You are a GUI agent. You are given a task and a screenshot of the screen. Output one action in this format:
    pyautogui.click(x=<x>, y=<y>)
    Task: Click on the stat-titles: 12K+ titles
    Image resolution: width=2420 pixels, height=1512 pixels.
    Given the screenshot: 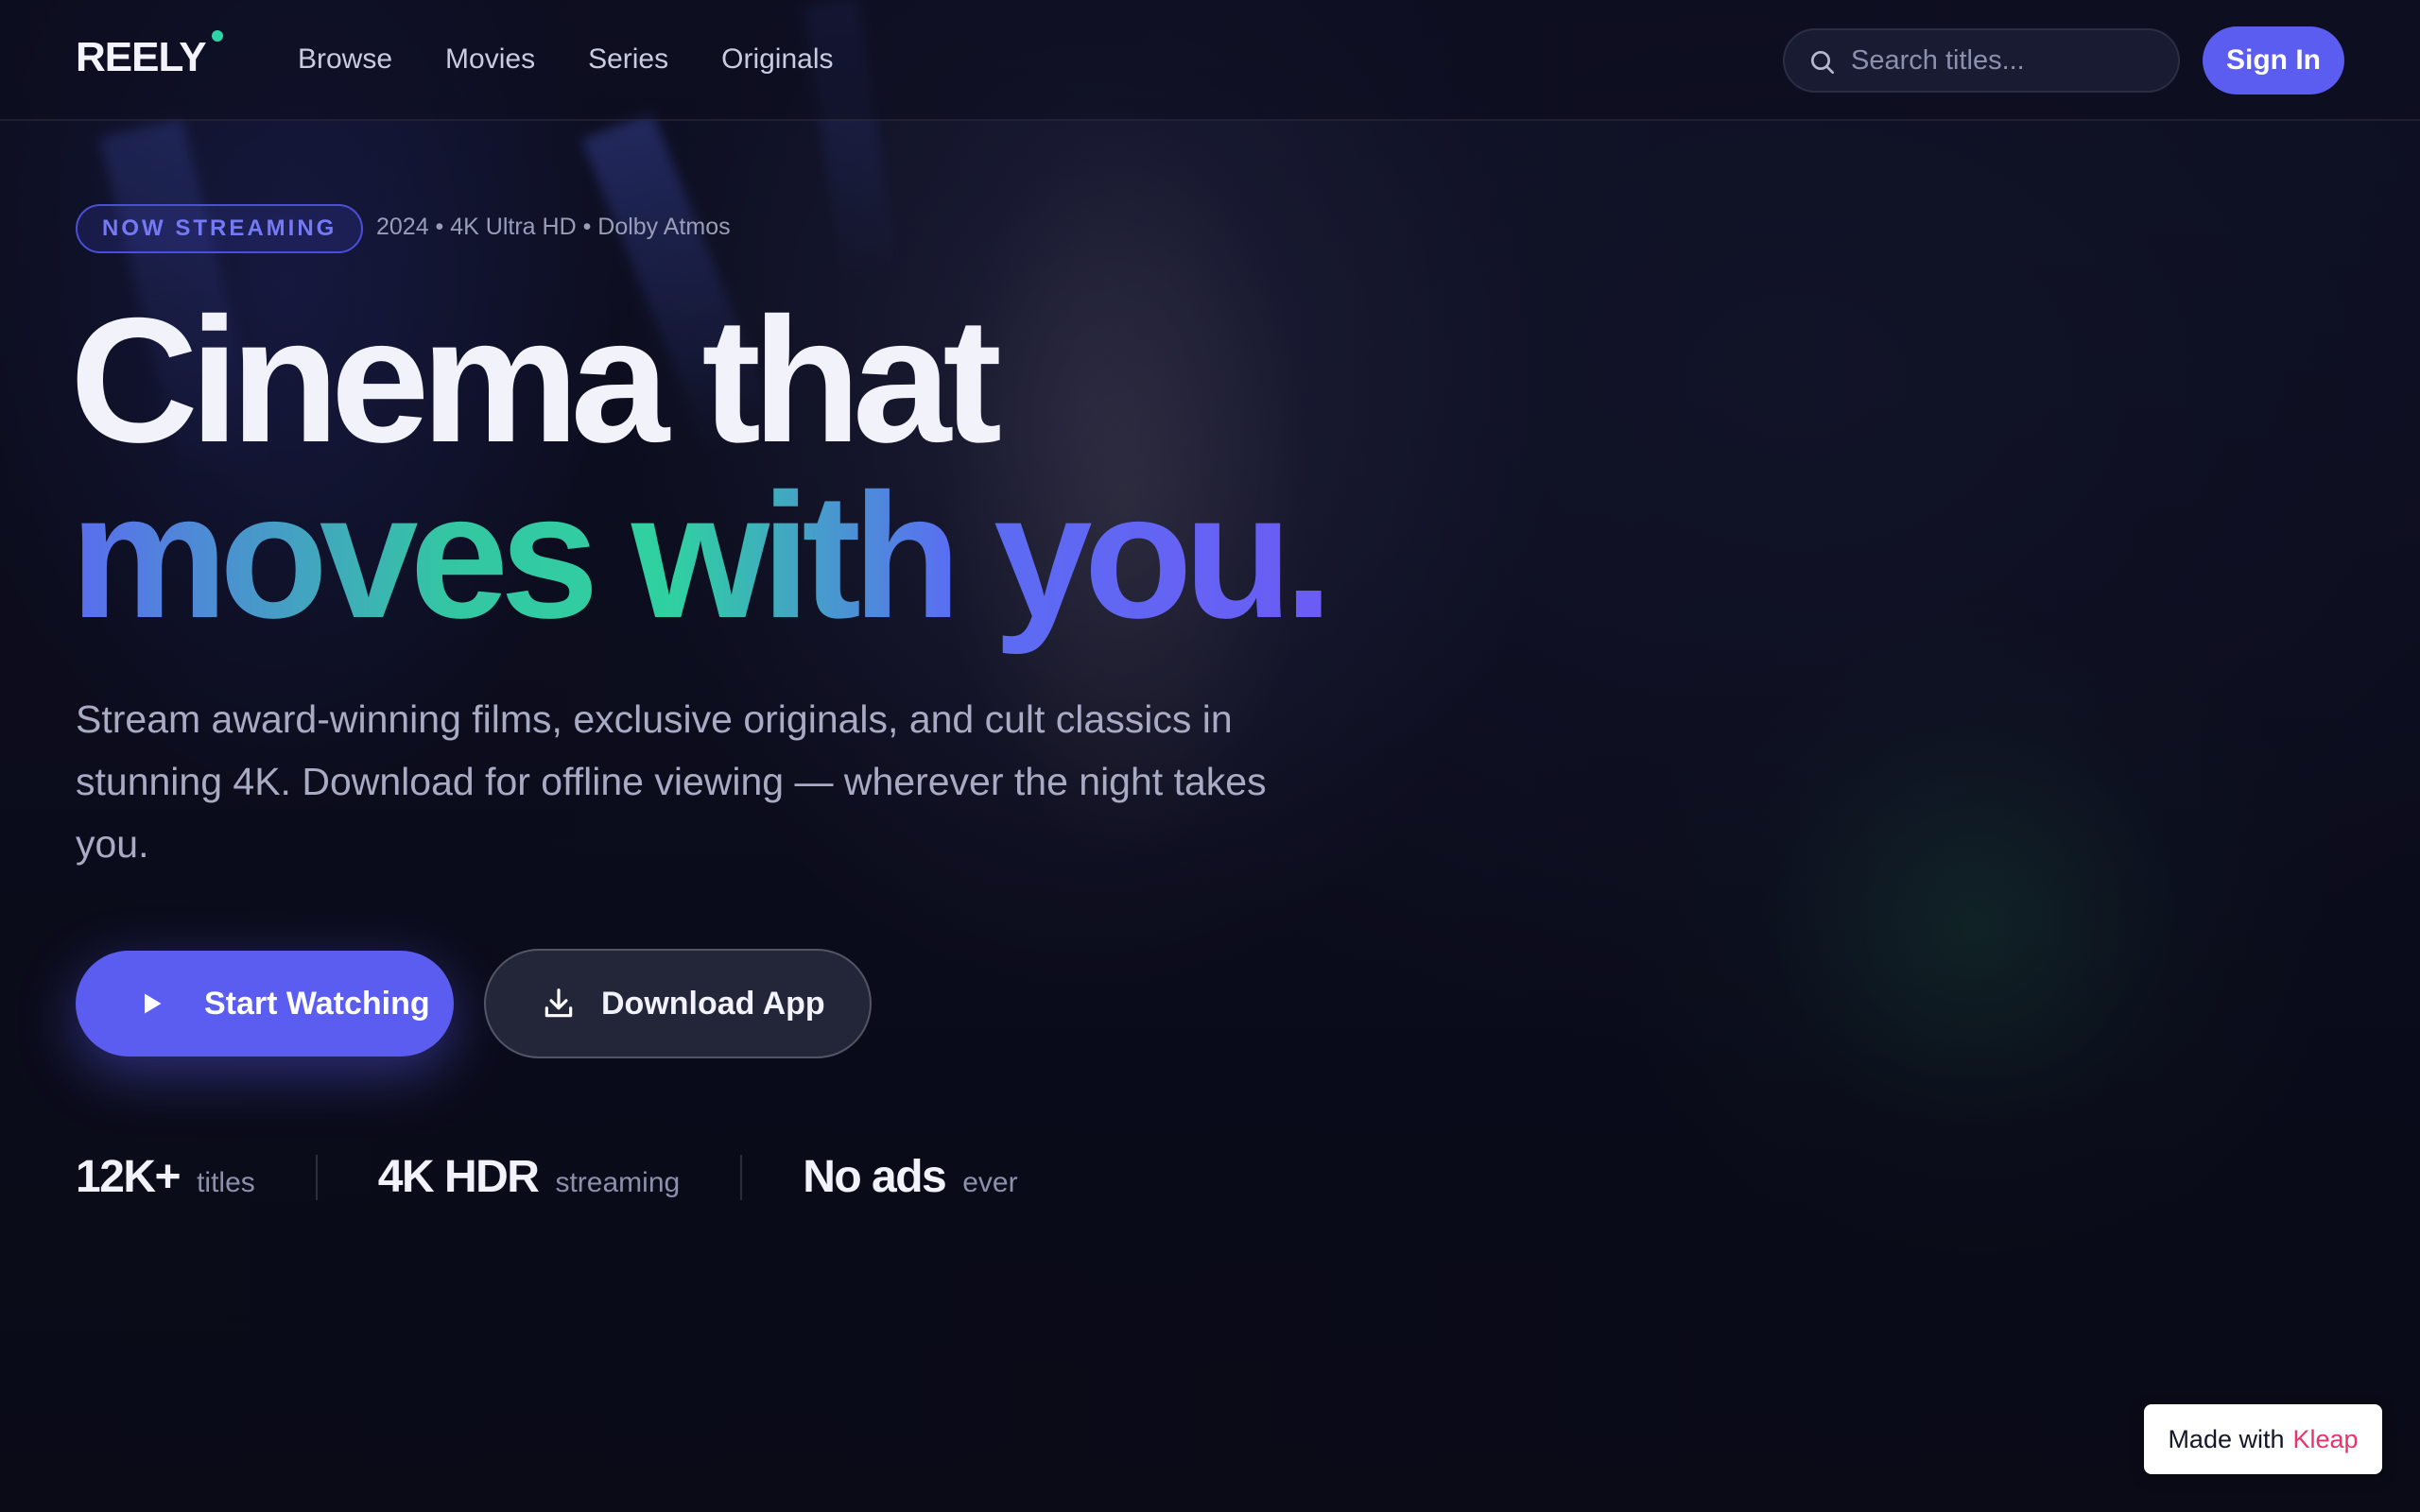 What is the action you would take?
    pyautogui.click(x=165, y=1177)
    